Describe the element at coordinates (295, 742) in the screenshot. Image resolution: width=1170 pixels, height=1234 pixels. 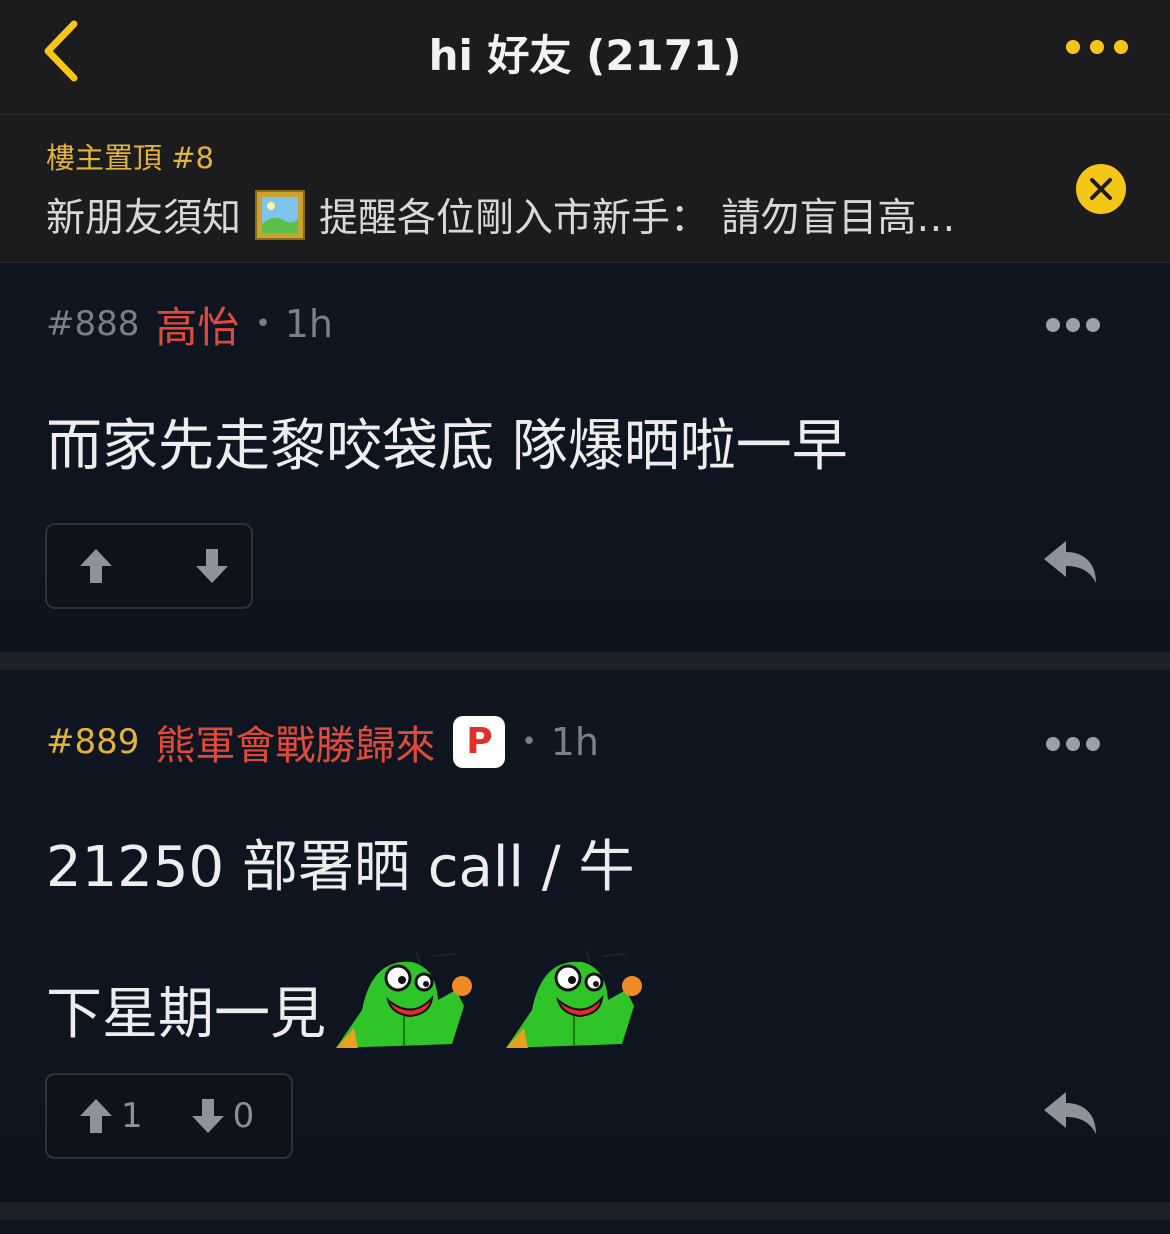
I see `author-name: 熊軍會戰勝歸來` at that location.